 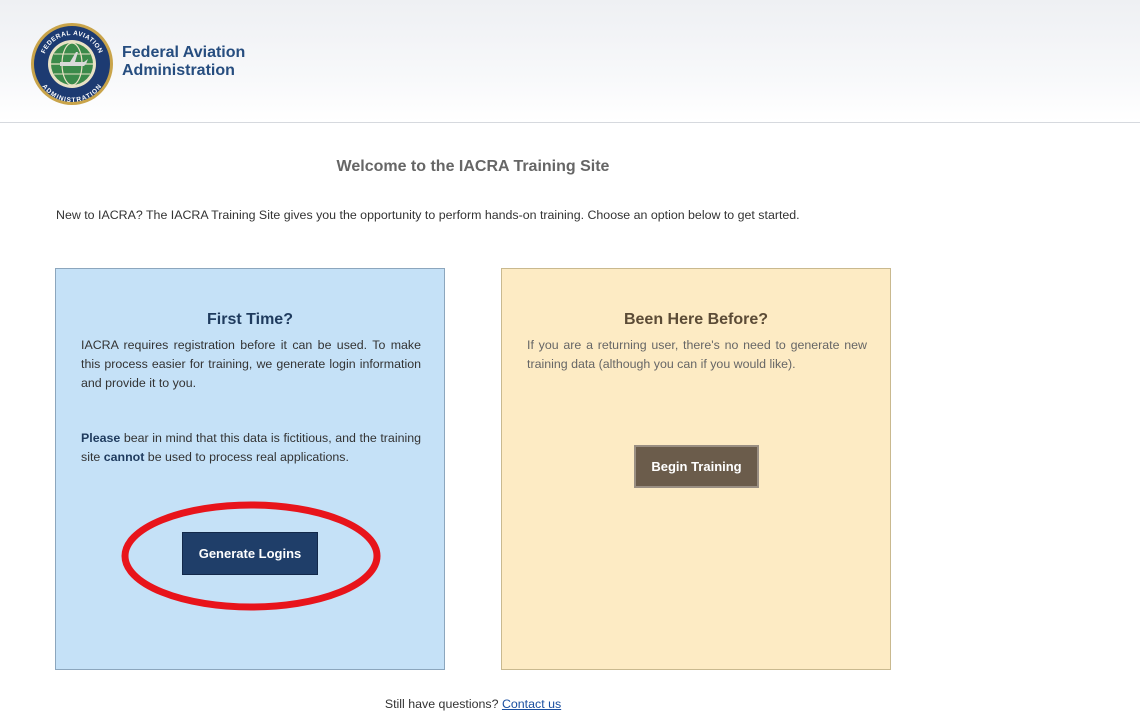 I want to click on been-here-title: Been Here Before?, so click(x=696, y=319).